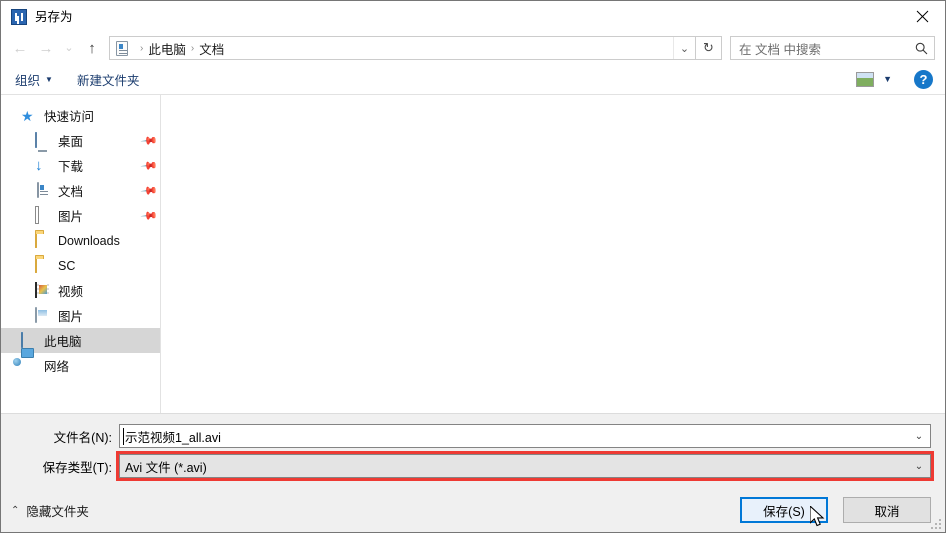  I want to click on sidebar-item-sc: SC, so click(80, 265).